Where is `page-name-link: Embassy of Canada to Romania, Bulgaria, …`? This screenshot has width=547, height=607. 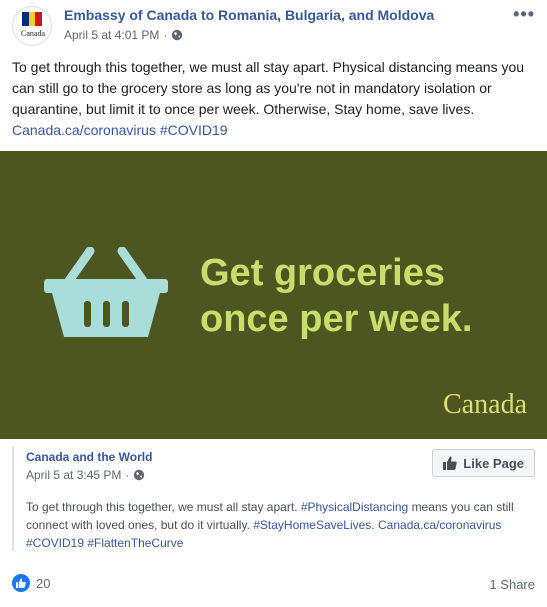
page-name-link: Embassy of Canada to Romania, Bulgaria, … is located at coordinates (249, 15).